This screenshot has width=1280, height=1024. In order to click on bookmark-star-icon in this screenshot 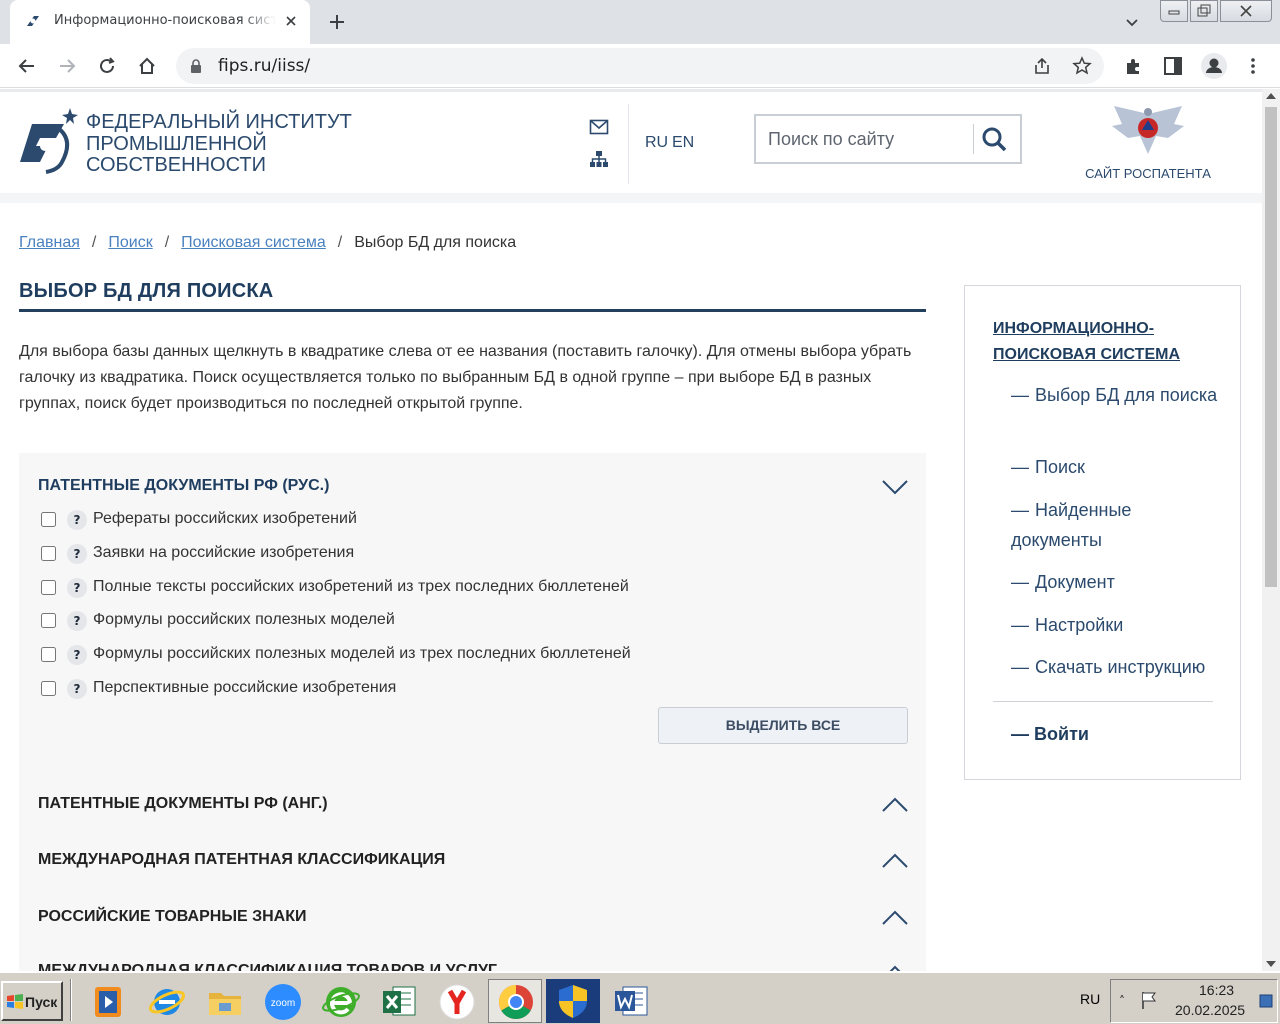, I will do `click(1082, 66)`.